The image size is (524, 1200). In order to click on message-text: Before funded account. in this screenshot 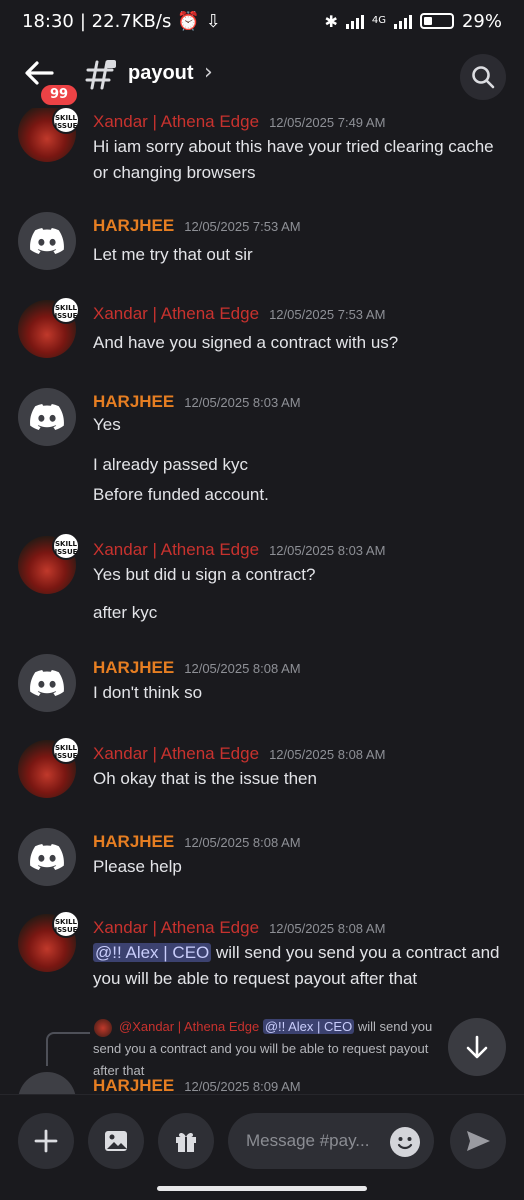, I will do `click(181, 494)`.